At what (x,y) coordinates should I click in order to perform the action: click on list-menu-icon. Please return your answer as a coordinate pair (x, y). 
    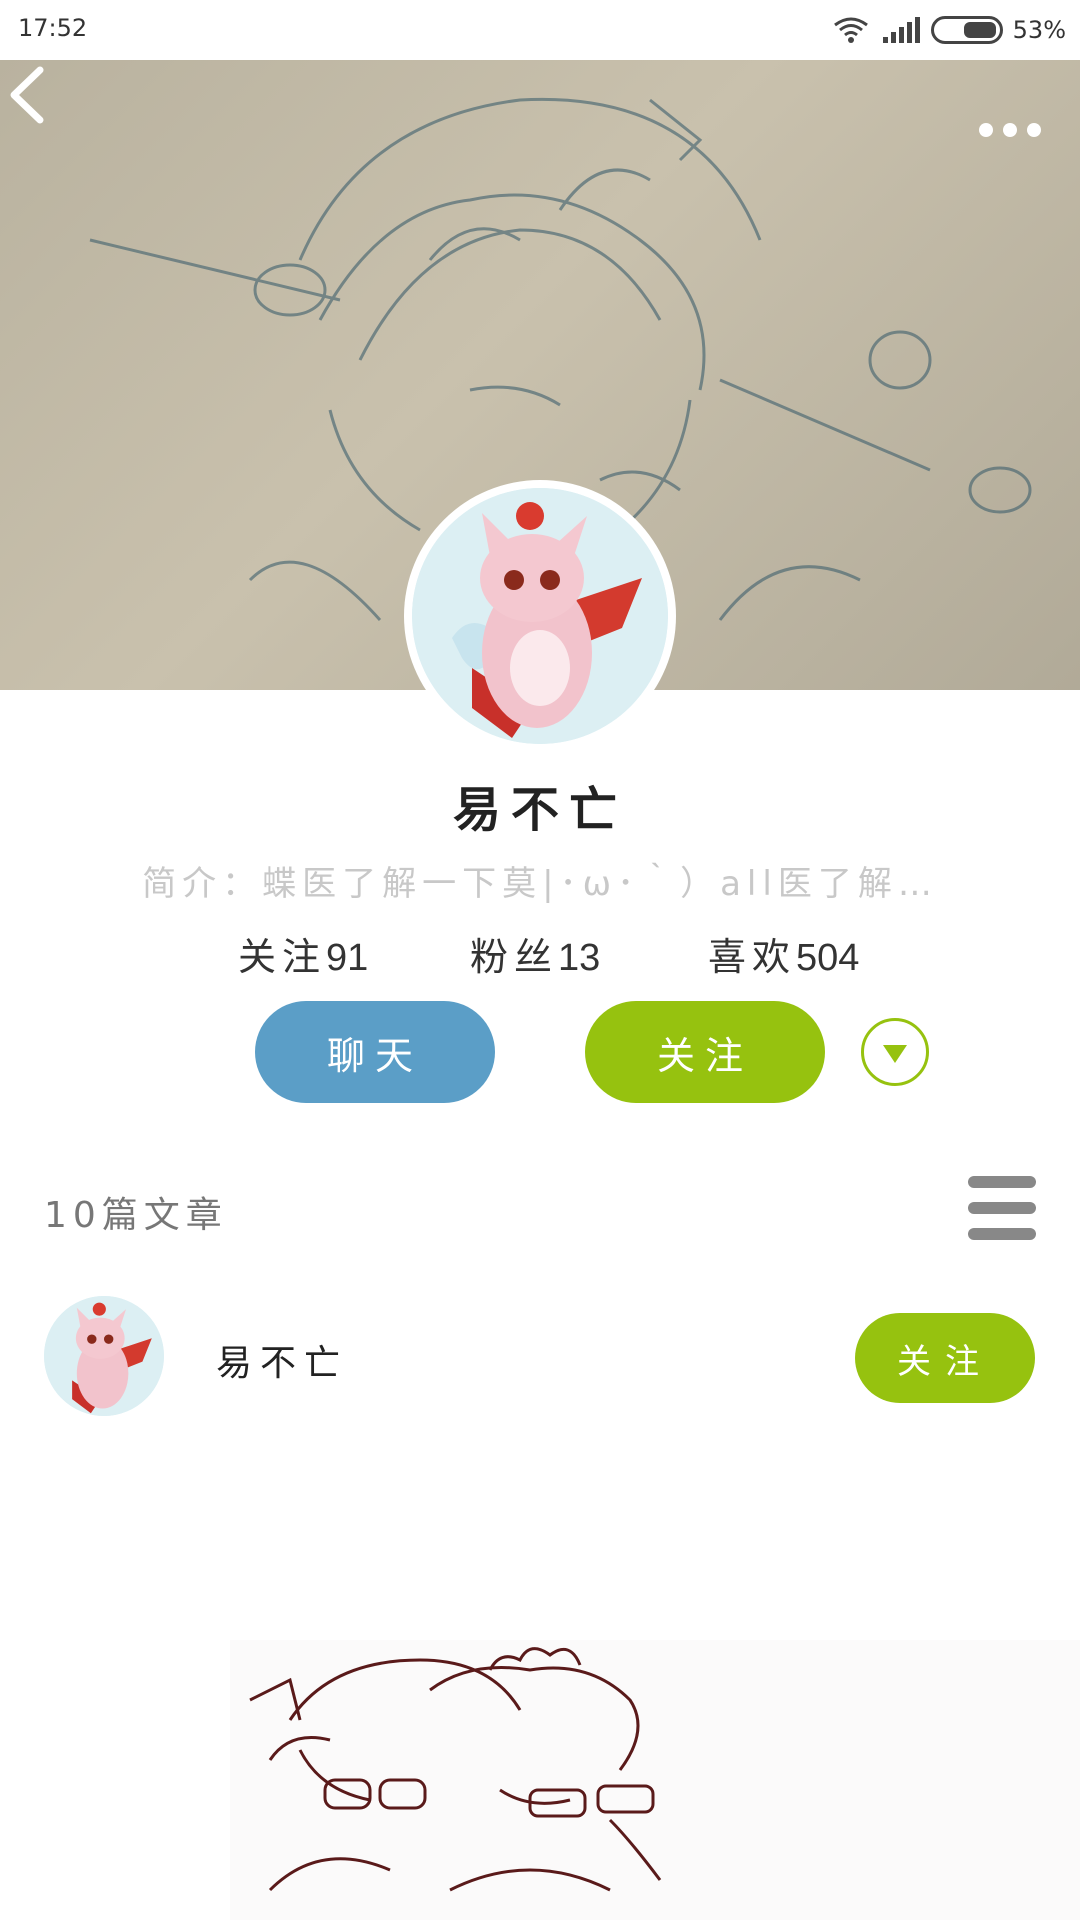
    Looking at the image, I should click on (1002, 1208).